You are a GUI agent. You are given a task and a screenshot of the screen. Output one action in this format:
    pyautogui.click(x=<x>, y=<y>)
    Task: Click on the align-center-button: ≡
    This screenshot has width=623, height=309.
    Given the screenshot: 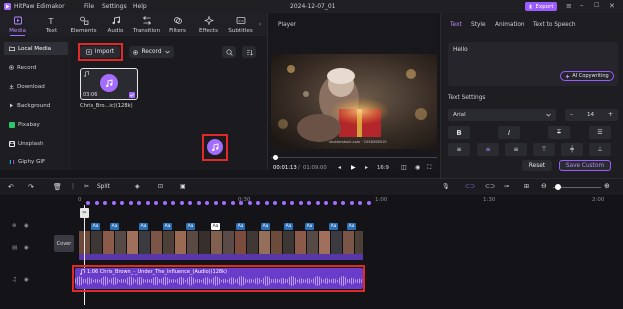 What is the action you would take?
    pyautogui.click(x=488, y=149)
    